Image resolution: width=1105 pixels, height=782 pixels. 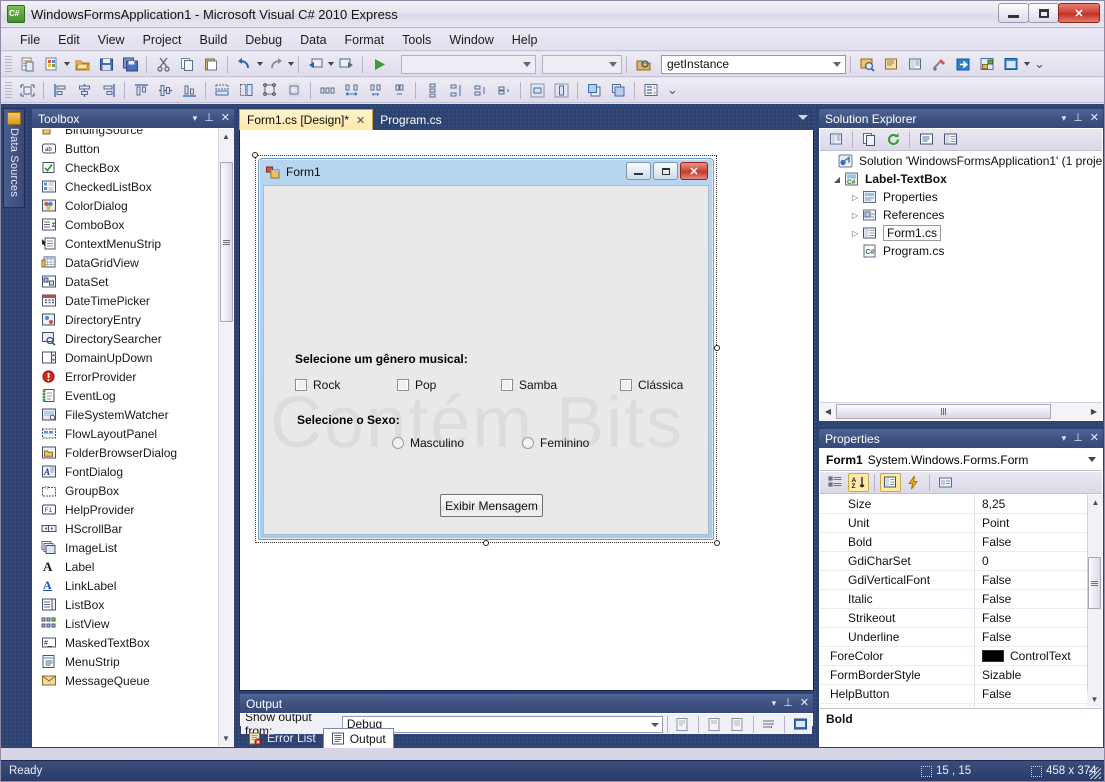 I want to click on center-vertically-icon, so click(x=561, y=90).